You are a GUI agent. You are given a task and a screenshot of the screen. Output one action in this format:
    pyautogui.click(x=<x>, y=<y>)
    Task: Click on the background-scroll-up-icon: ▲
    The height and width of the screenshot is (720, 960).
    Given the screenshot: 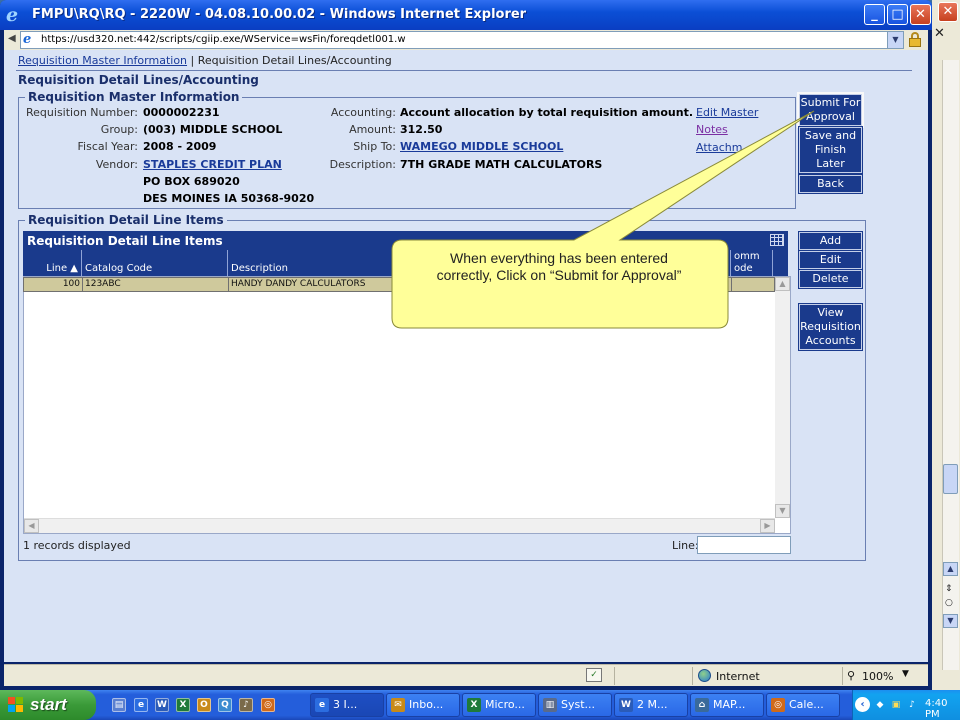 What is the action you would take?
    pyautogui.click(x=950, y=569)
    